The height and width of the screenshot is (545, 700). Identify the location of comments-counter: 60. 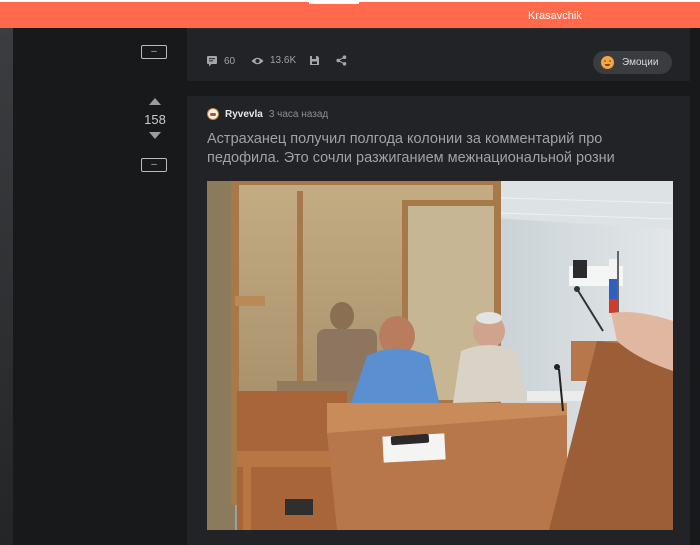
(220, 61).